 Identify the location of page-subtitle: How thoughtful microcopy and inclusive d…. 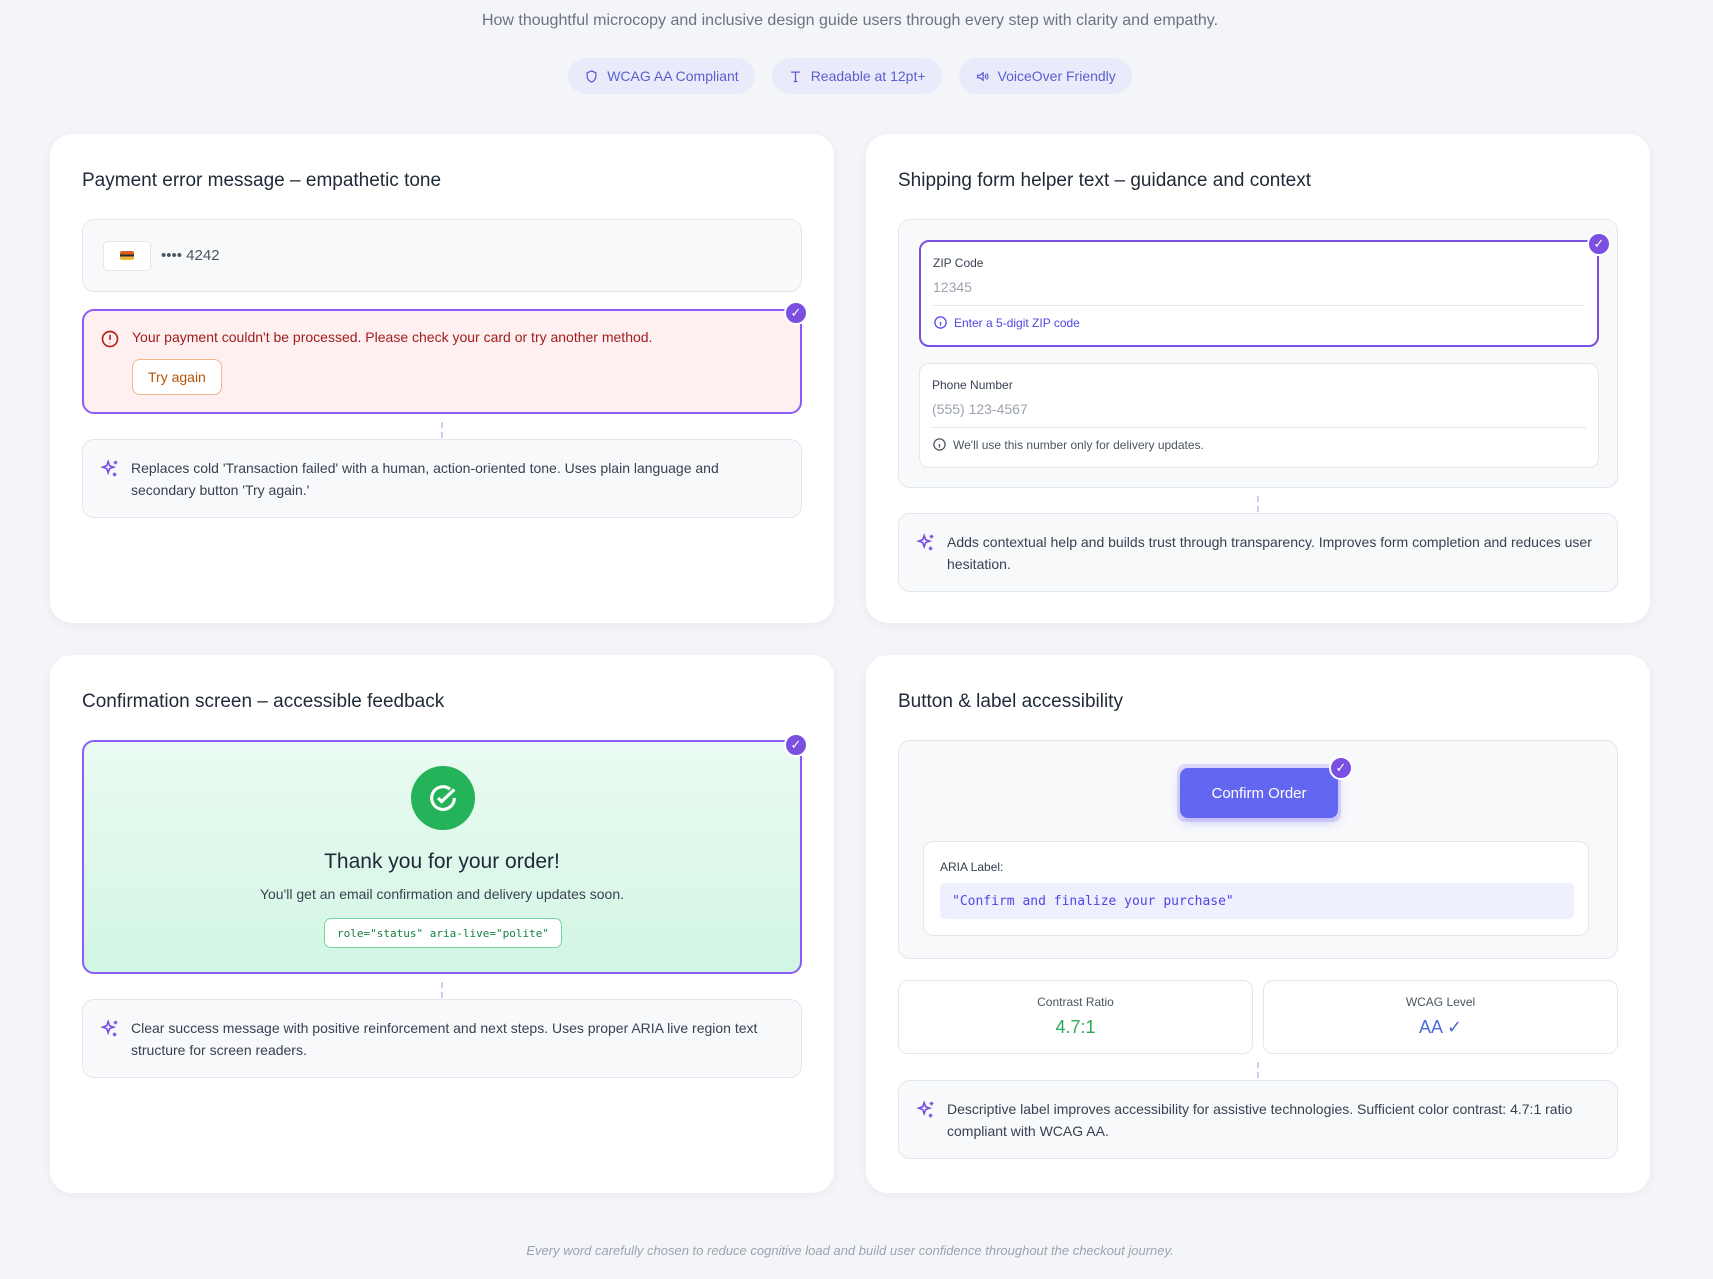
(850, 20).